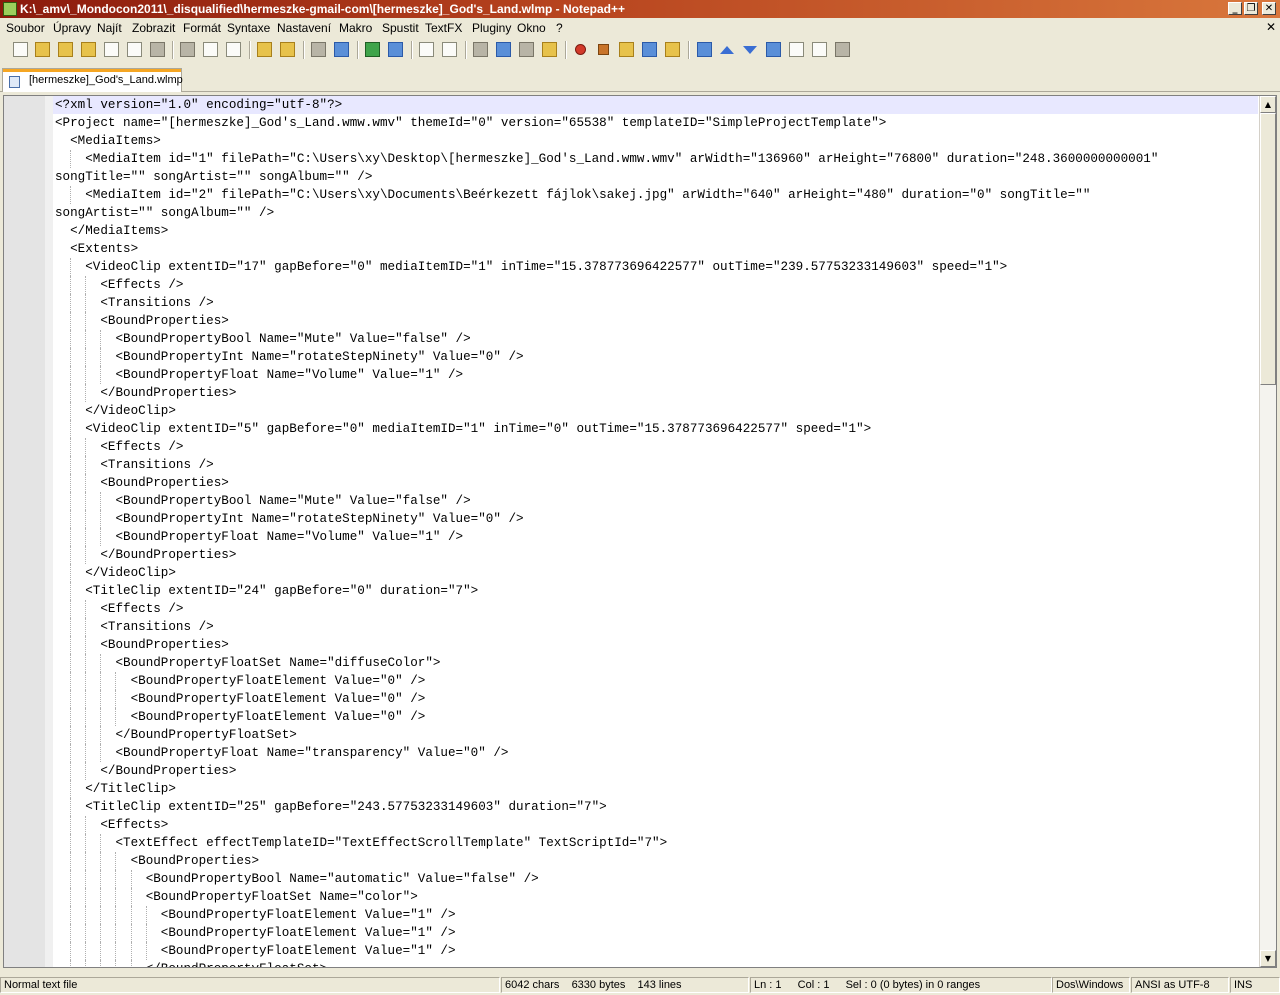 The height and width of the screenshot is (995, 1280). I want to click on spellcheck-icon, so click(842, 49).